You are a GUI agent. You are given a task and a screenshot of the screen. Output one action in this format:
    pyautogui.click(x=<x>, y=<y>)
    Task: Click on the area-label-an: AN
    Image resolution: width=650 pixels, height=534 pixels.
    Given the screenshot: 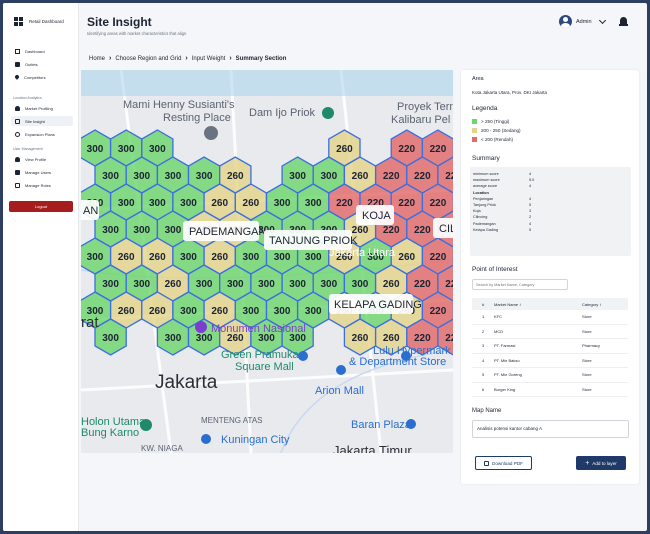 What is the action you would take?
    pyautogui.click(x=90, y=211)
    